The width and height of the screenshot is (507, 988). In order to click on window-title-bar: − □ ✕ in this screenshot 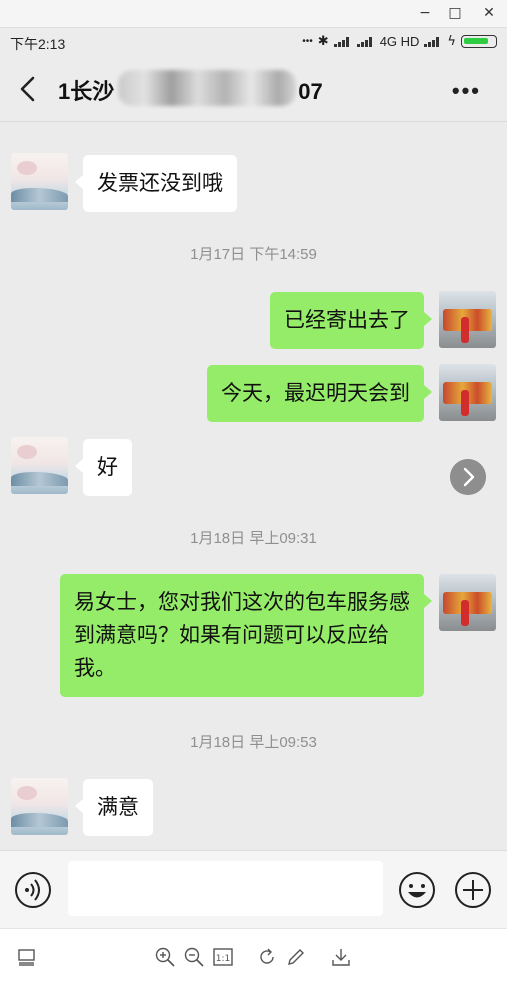, I will do `click(253, 14)`.